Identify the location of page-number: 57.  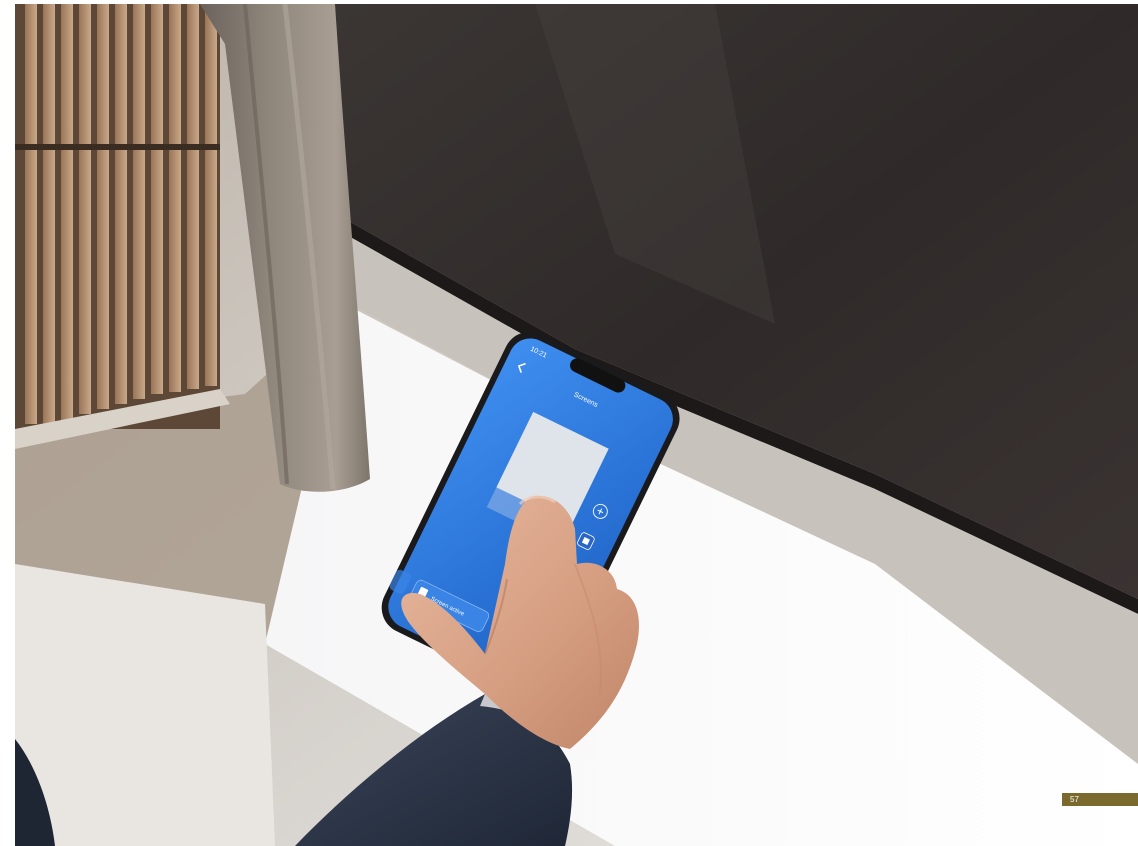
(1074, 799).